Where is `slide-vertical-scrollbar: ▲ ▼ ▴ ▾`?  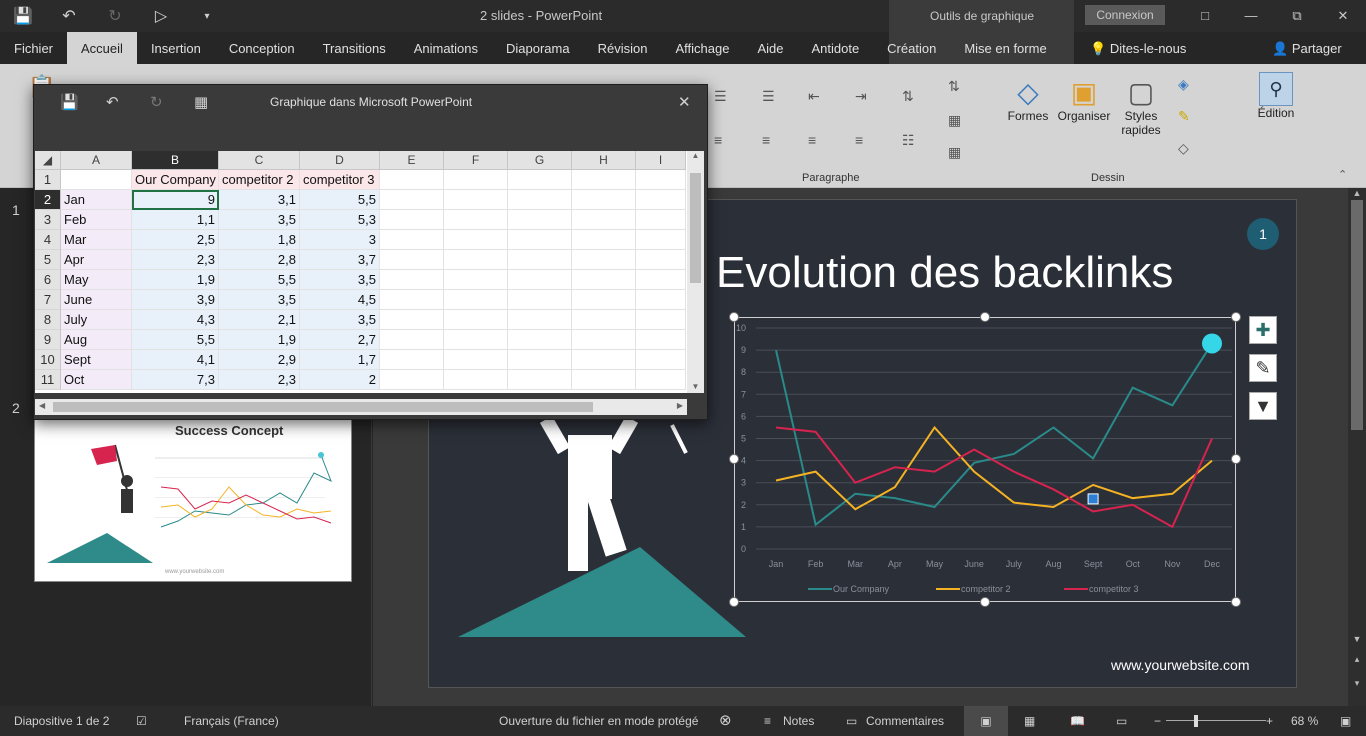 slide-vertical-scrollbar: ▲ ▼ ▴ ▾ is located at coordinates (1357, 447).